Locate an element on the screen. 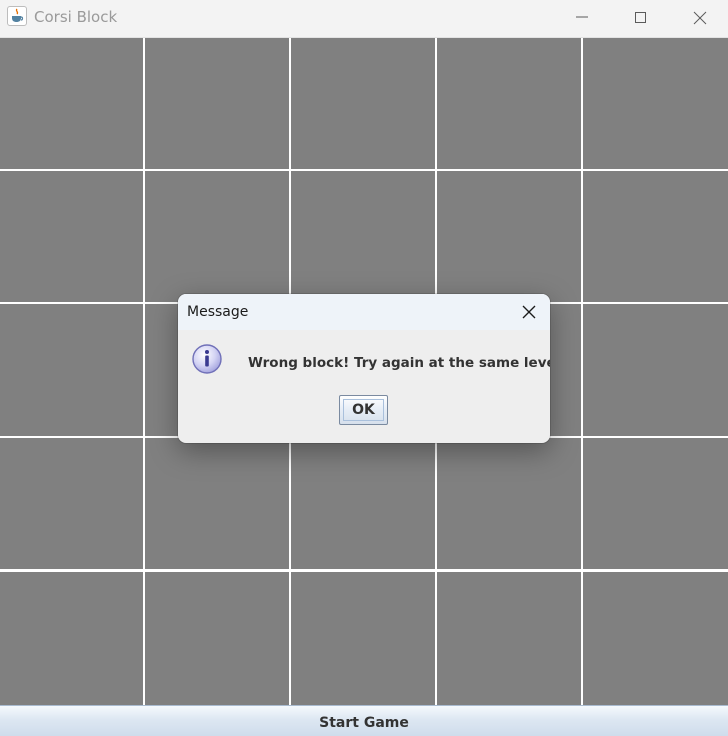  minimize-button is located at coordinates (582, 18).